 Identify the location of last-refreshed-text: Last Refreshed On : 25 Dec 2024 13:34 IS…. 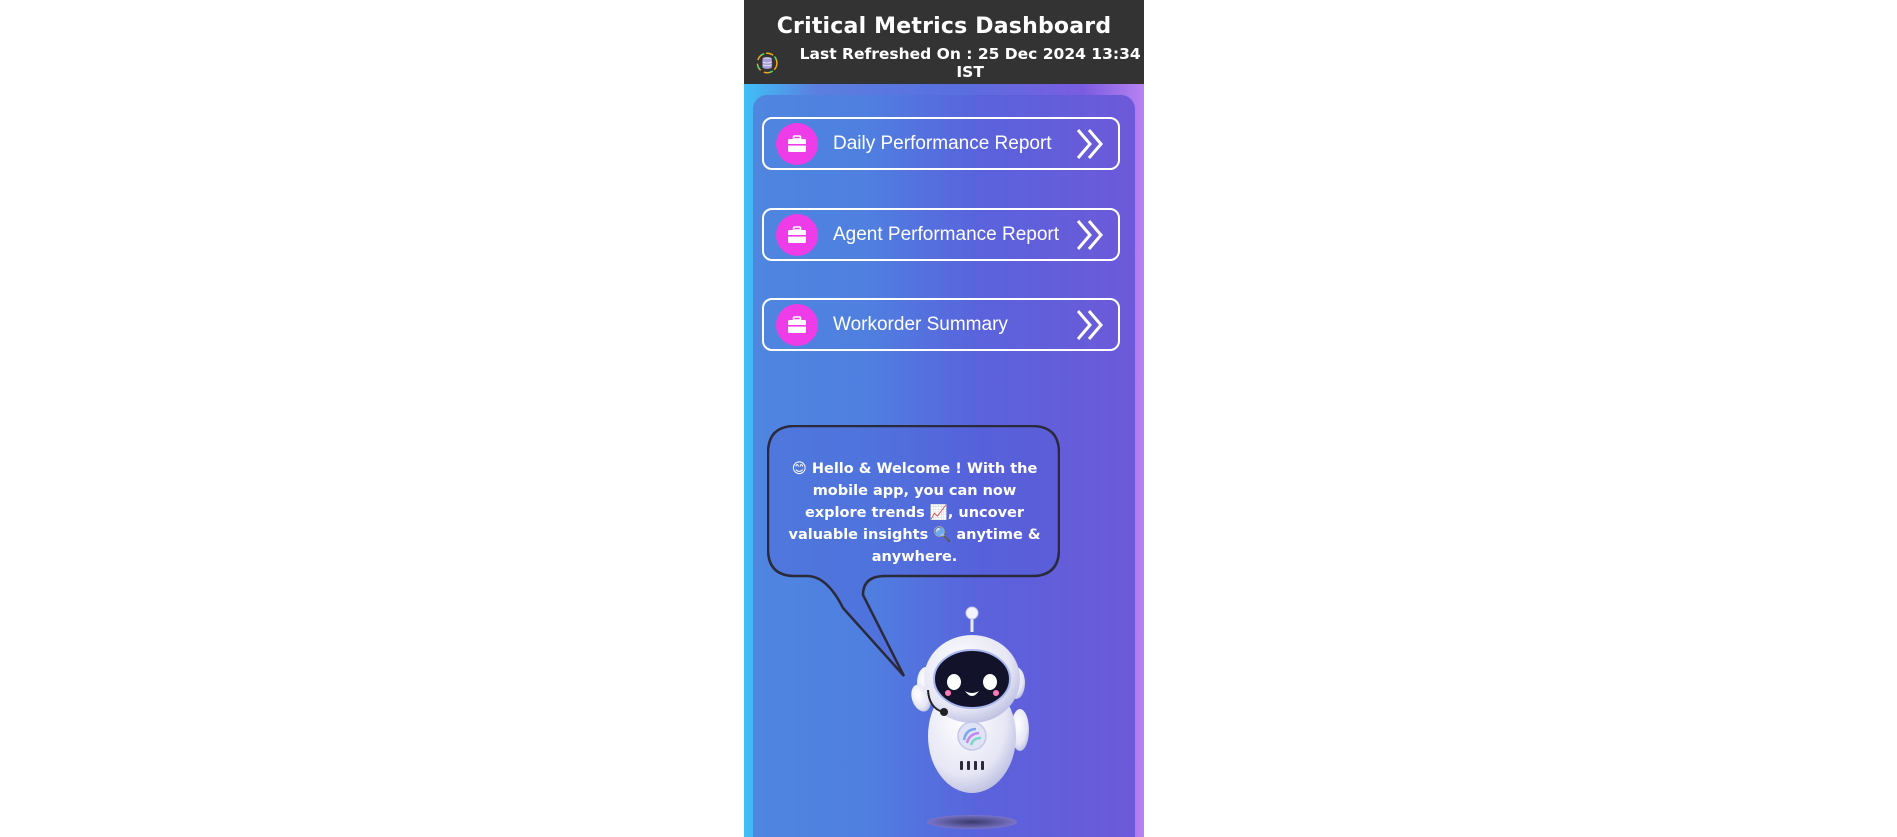
(970, 63).